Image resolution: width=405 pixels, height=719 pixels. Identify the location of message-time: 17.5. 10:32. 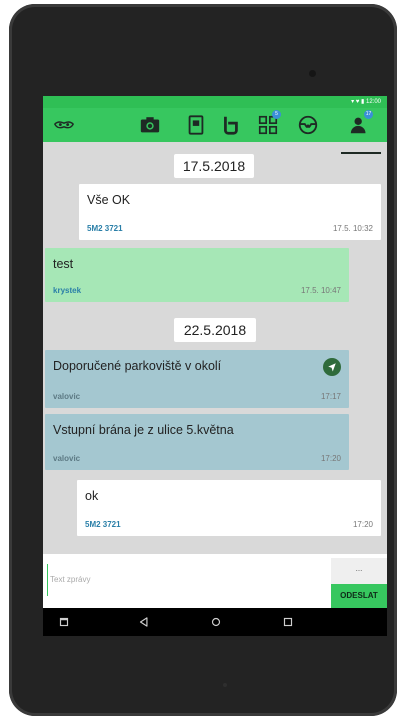
(352, 228).